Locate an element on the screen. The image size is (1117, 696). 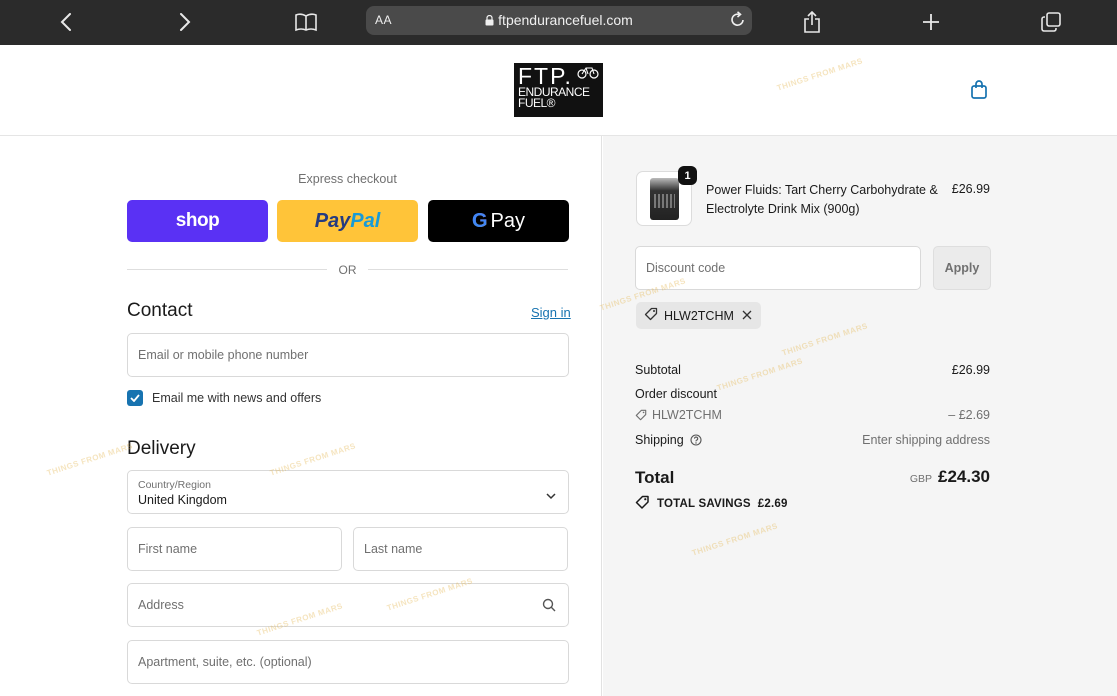
address-bar: AA ftpendurancefuel.com is located at coordinates (559, 20).